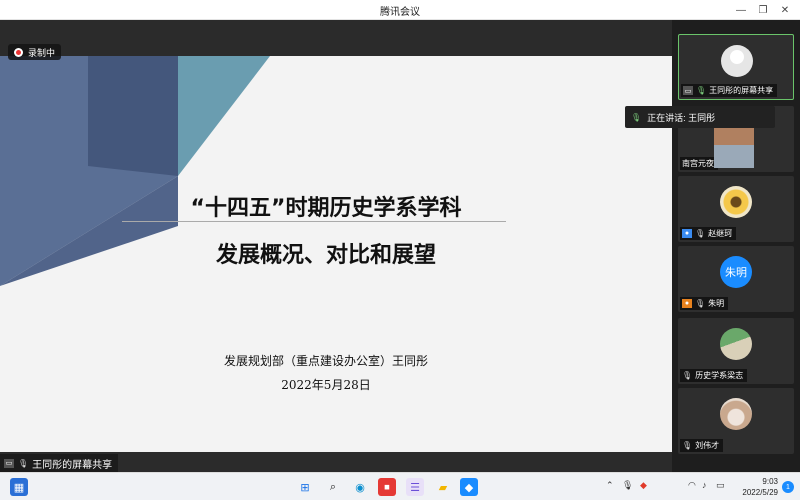  I want to click on participant-name: 刘伟才, so click(707, 445).